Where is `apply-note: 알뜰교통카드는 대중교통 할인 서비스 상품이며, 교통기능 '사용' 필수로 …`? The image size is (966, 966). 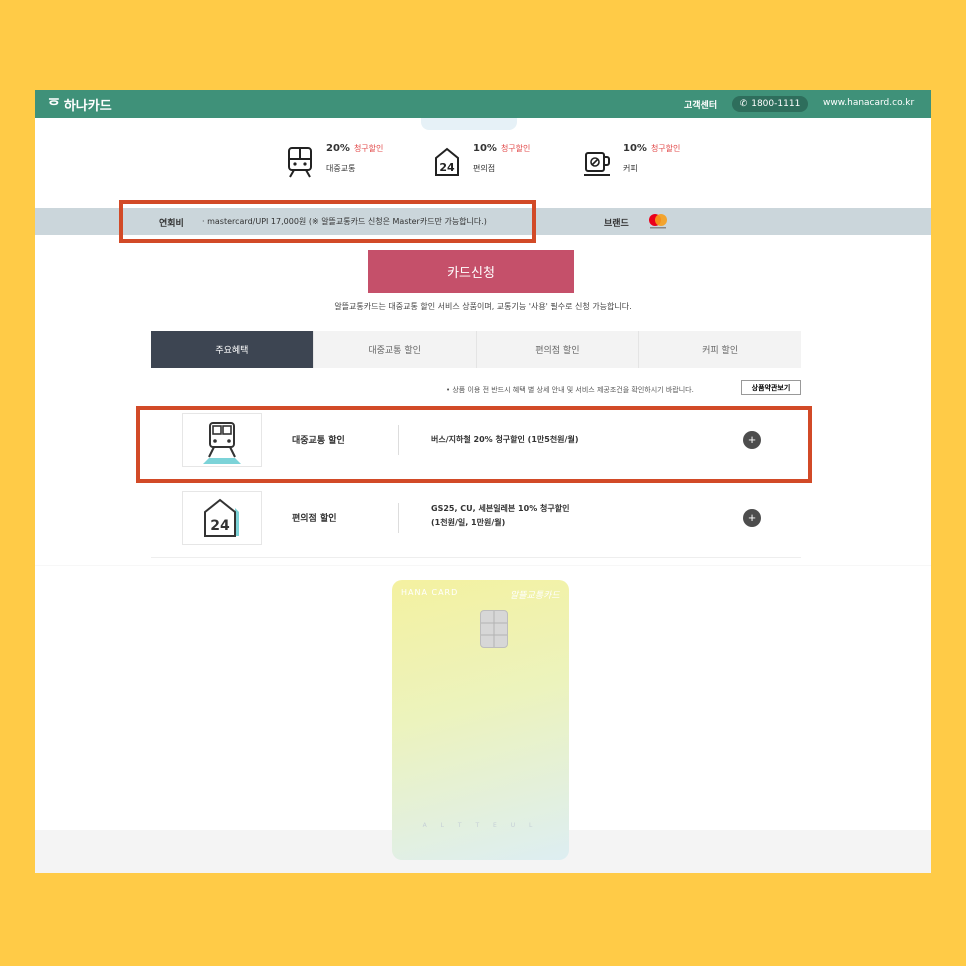
apply-note: 알뜰교통카드는 대중교통 할인 서비스 상품이며, 교통기능 '사용' 필수로 … is located at coordinates (483, 306).